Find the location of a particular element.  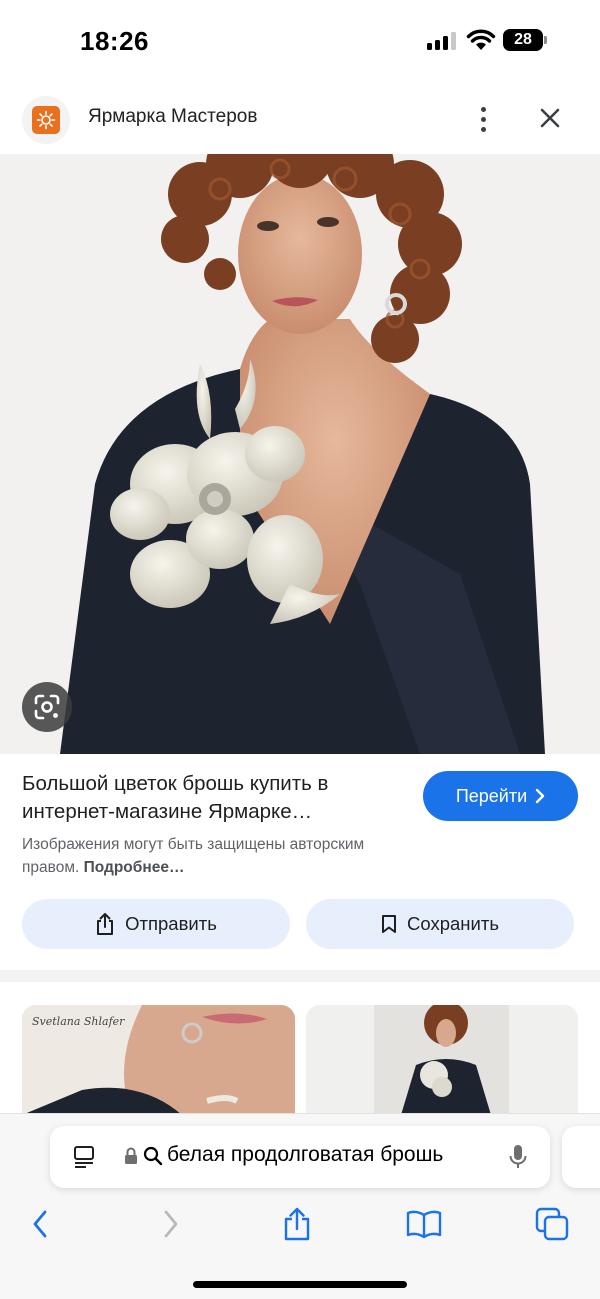

bookmarks-button is located at coordinates (424, 1224).